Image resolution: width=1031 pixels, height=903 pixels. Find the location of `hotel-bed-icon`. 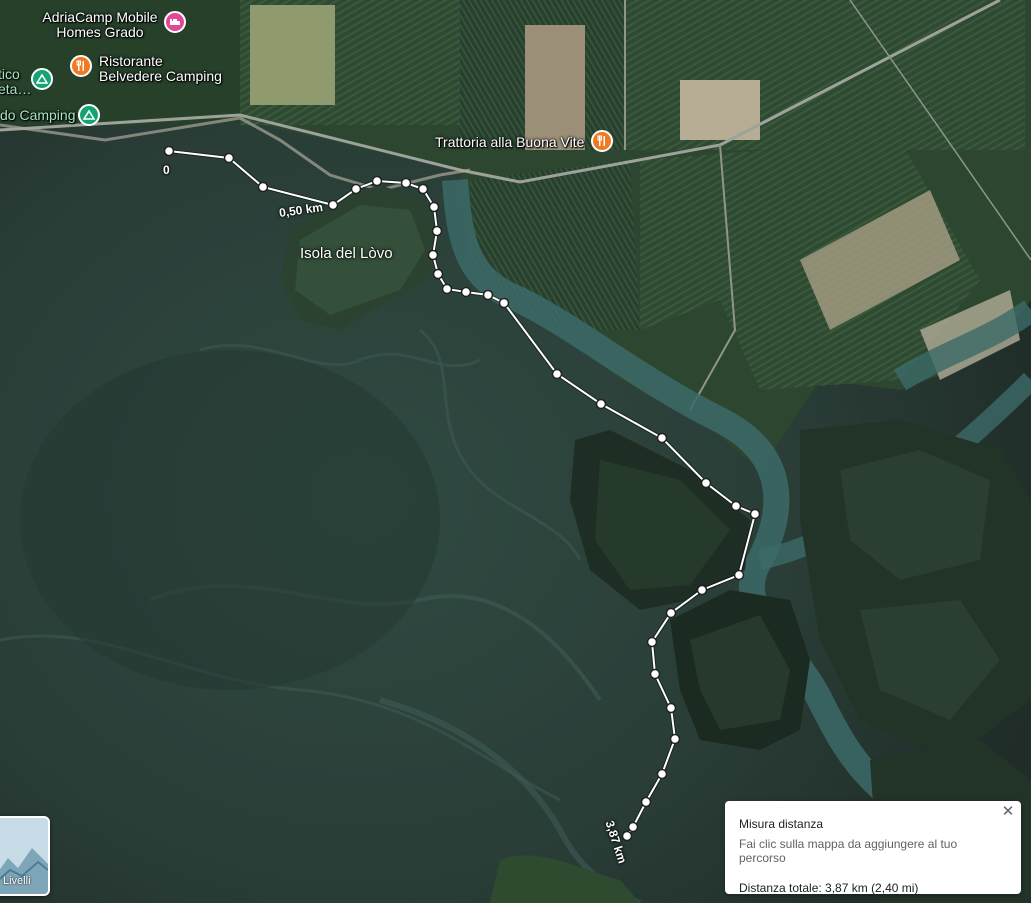

hotel-bed-icon is located at coordinates (175, 22).